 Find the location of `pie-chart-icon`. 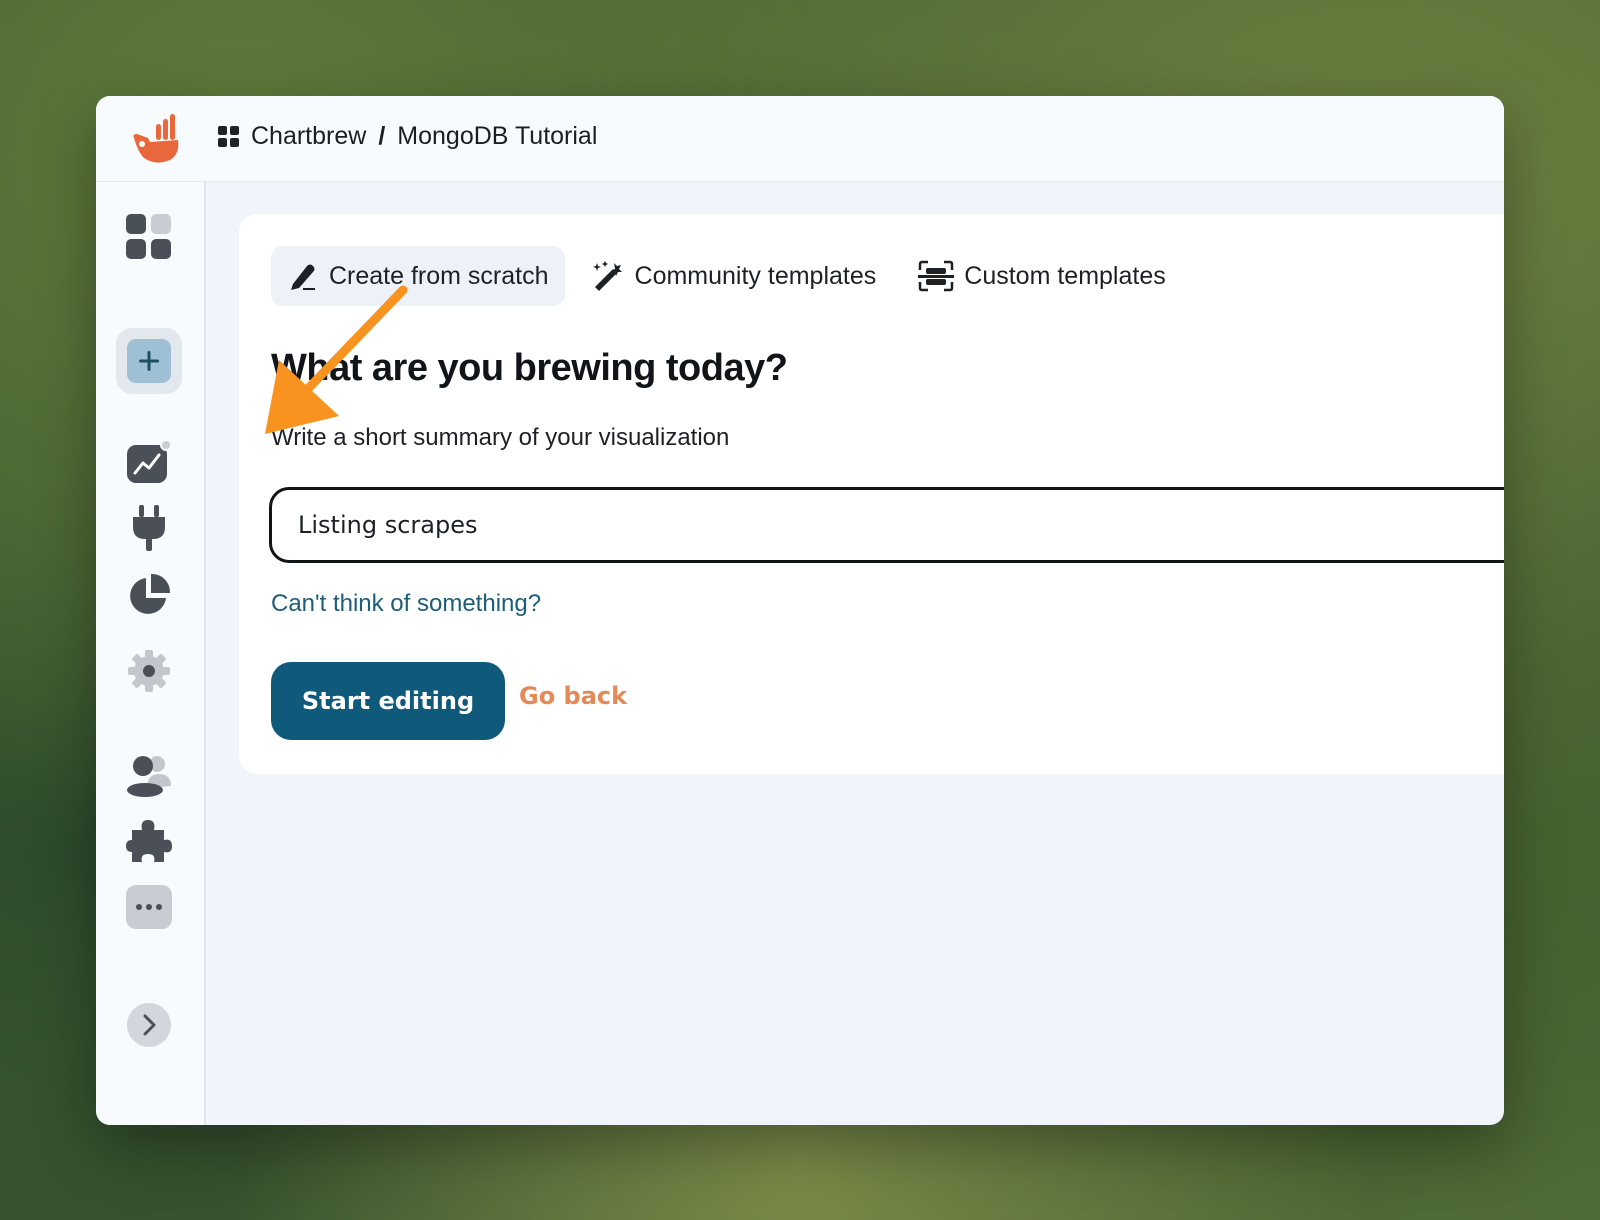

pie-chart-icon is located at coordinates (150, 593).